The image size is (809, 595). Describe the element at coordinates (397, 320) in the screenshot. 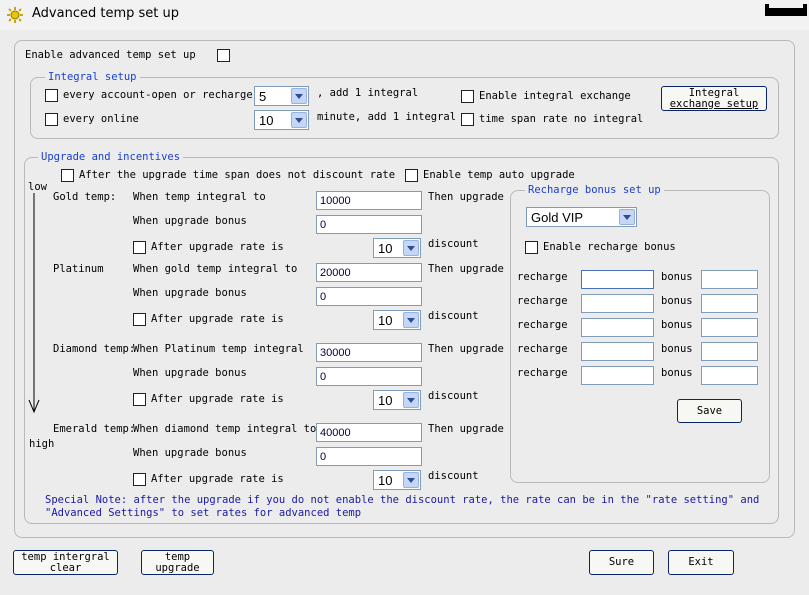

I see `platinum-rate-select: 10` at that location.